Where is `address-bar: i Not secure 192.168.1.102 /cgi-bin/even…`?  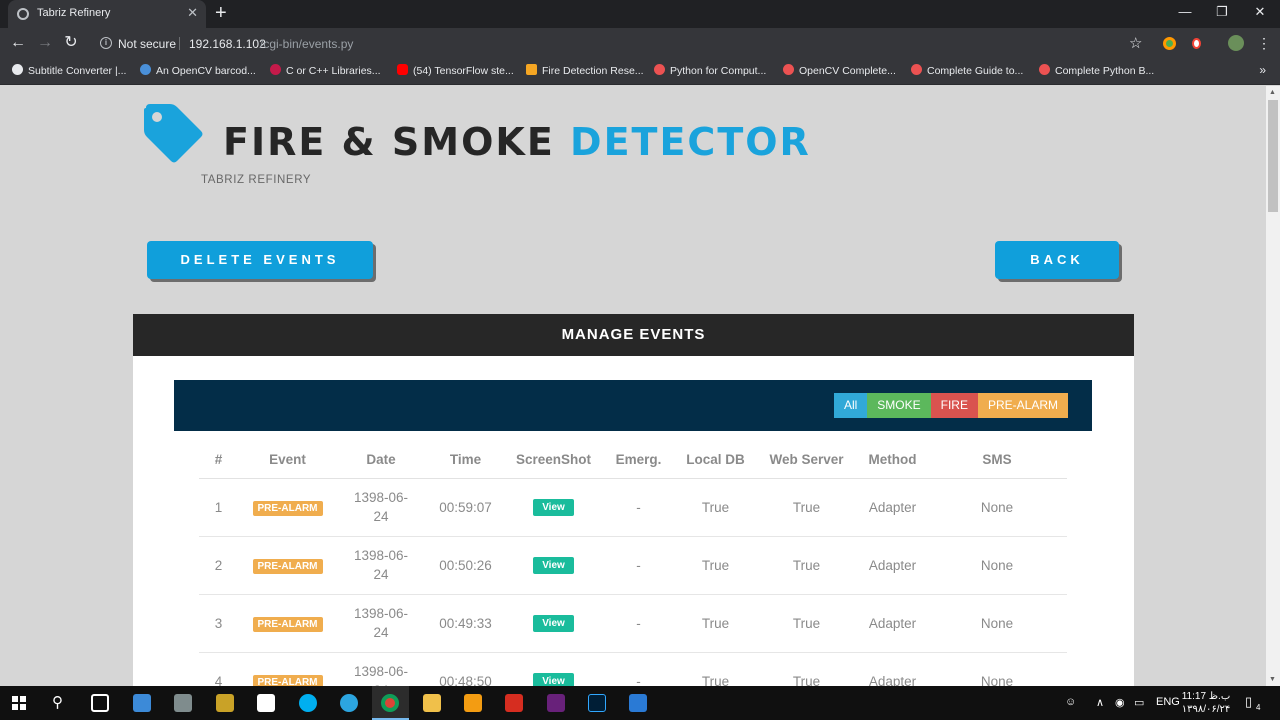 address-bar: i Not secure 192.168.1.102 /cgi-bin/even… is located at coordinates (622, 43).